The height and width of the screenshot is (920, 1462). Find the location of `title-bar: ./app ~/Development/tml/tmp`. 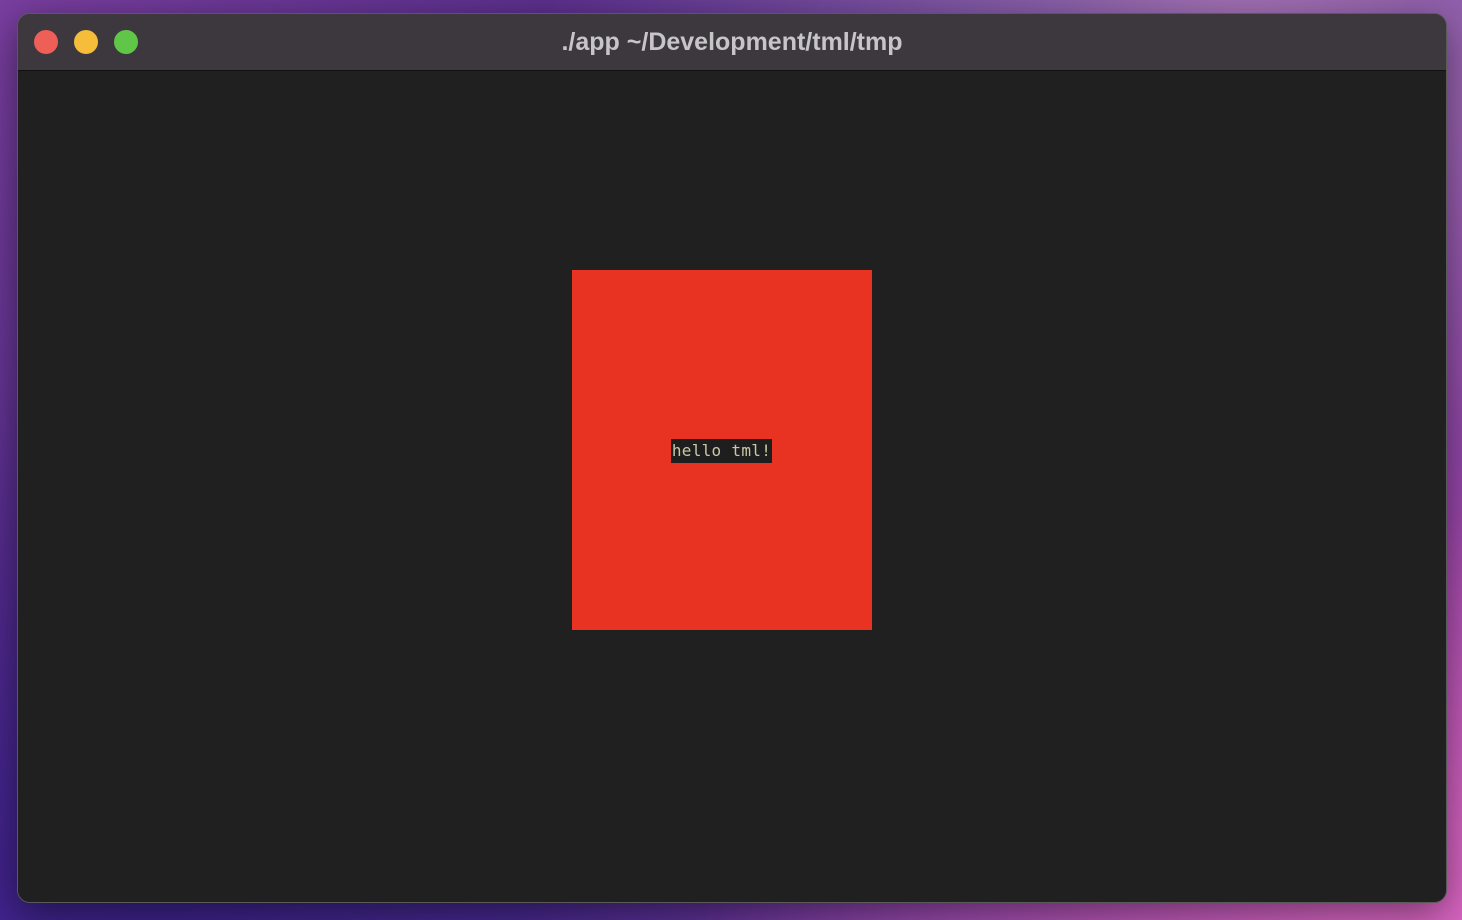

title-bar: ./app ~/Development/tml/tmp is located at coordinates (732, 42).